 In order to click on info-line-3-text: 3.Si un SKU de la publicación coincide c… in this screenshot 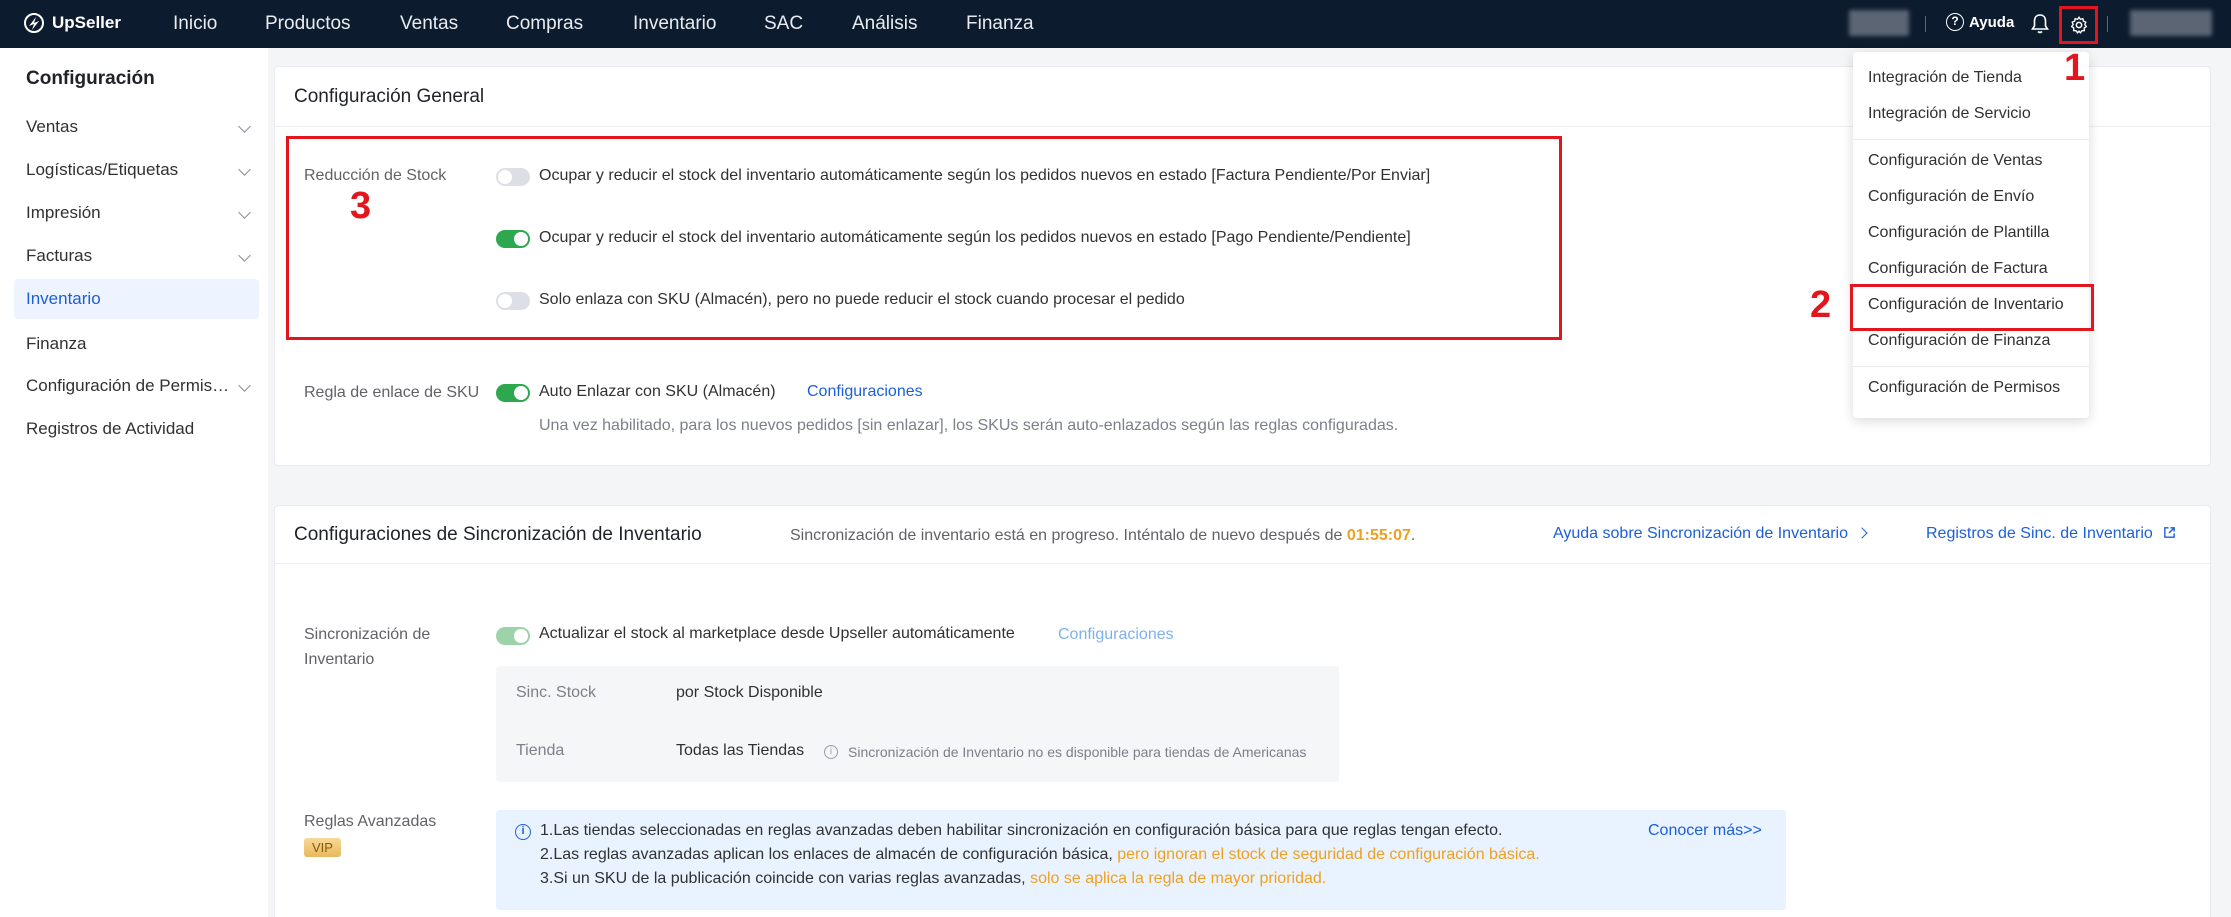, I will do `click(785, 878)`.